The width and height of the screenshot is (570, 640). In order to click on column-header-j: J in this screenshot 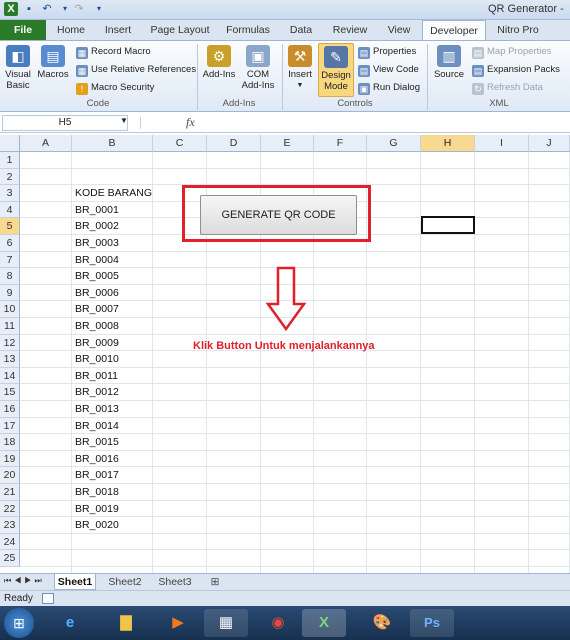, I will do `click(549, 143)`.